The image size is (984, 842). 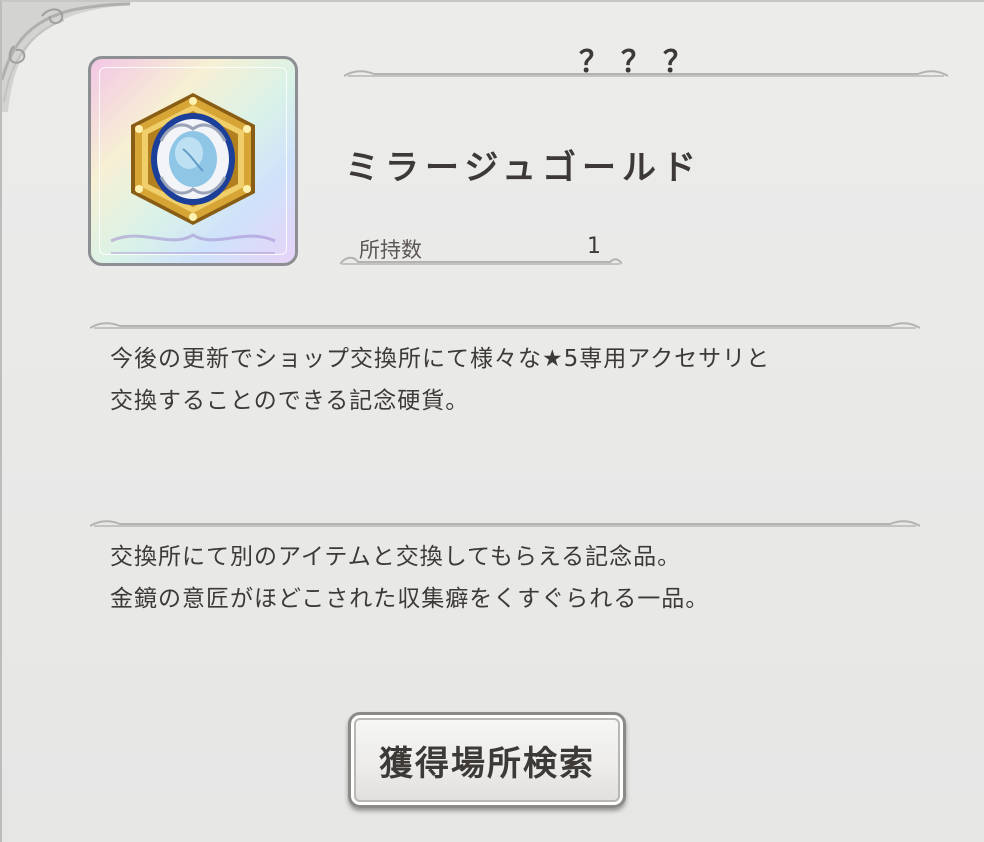 What do you see at coordinates (487, 763) in the screenshot?
I see `acquisition-search-label: 獲得場所検索` at bounding box center [487, 763].